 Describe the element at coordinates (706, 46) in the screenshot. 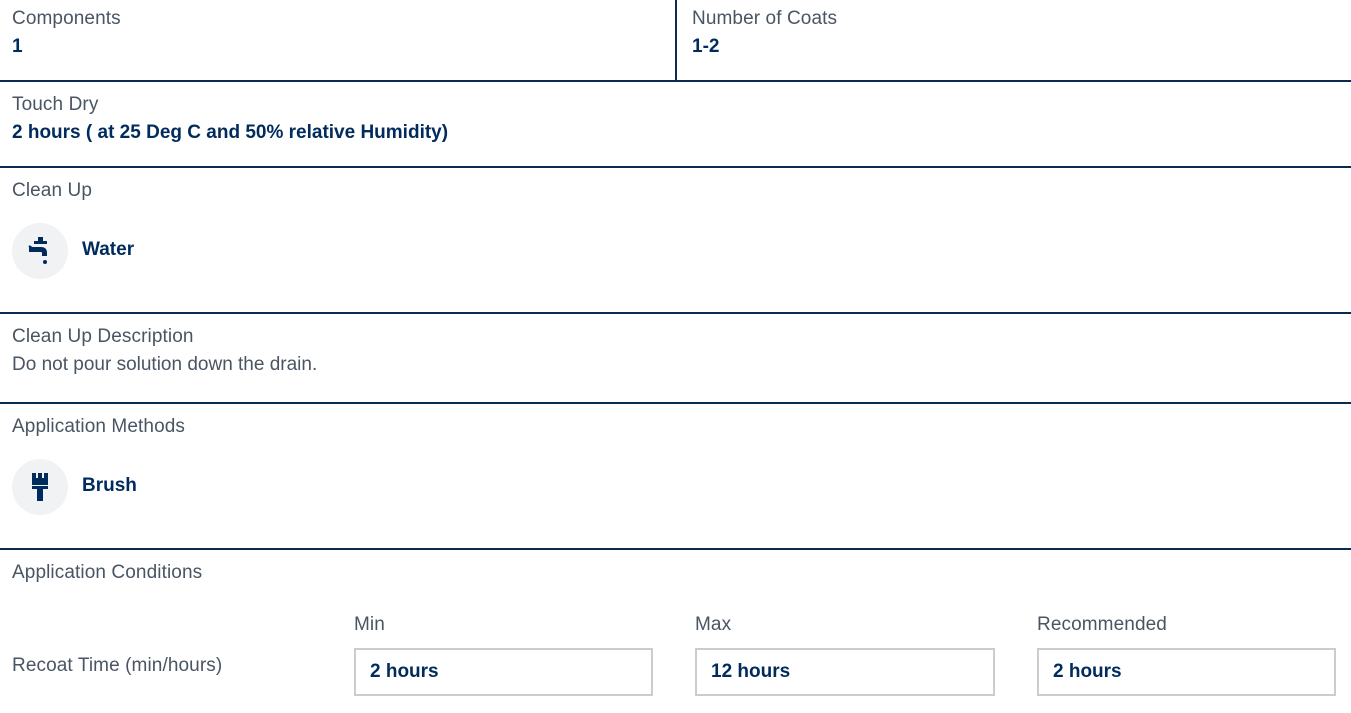

I see `coats-value: 1-2` at that location.